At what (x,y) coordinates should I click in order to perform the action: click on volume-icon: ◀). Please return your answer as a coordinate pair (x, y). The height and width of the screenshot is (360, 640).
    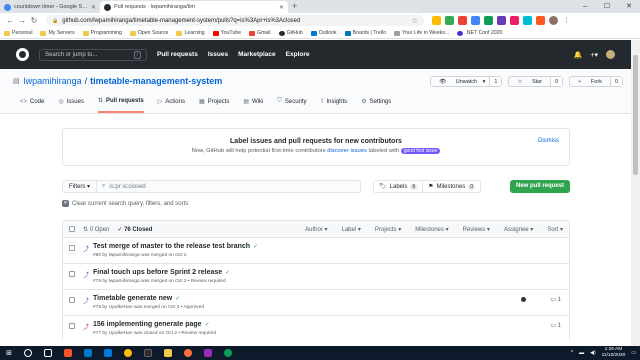
    Looking at the image, I should click on (593, 353).